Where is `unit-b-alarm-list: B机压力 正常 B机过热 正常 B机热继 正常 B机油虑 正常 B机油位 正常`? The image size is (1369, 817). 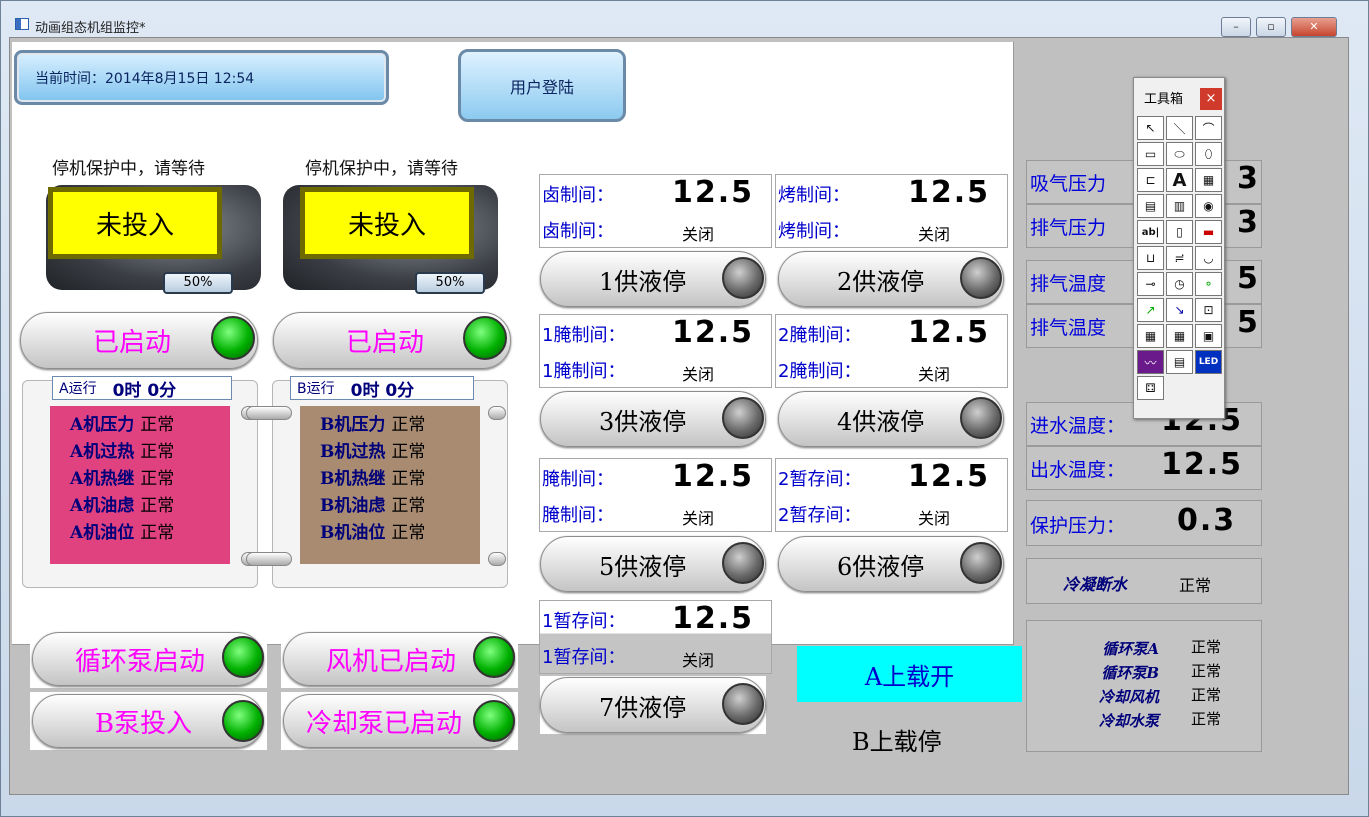
unit-b-alarm-list: B机压力 正常 B机过热 正常 B机热继 正常 B机油虑 正常 B机油位 正常 is located at coordinates (390, 485).